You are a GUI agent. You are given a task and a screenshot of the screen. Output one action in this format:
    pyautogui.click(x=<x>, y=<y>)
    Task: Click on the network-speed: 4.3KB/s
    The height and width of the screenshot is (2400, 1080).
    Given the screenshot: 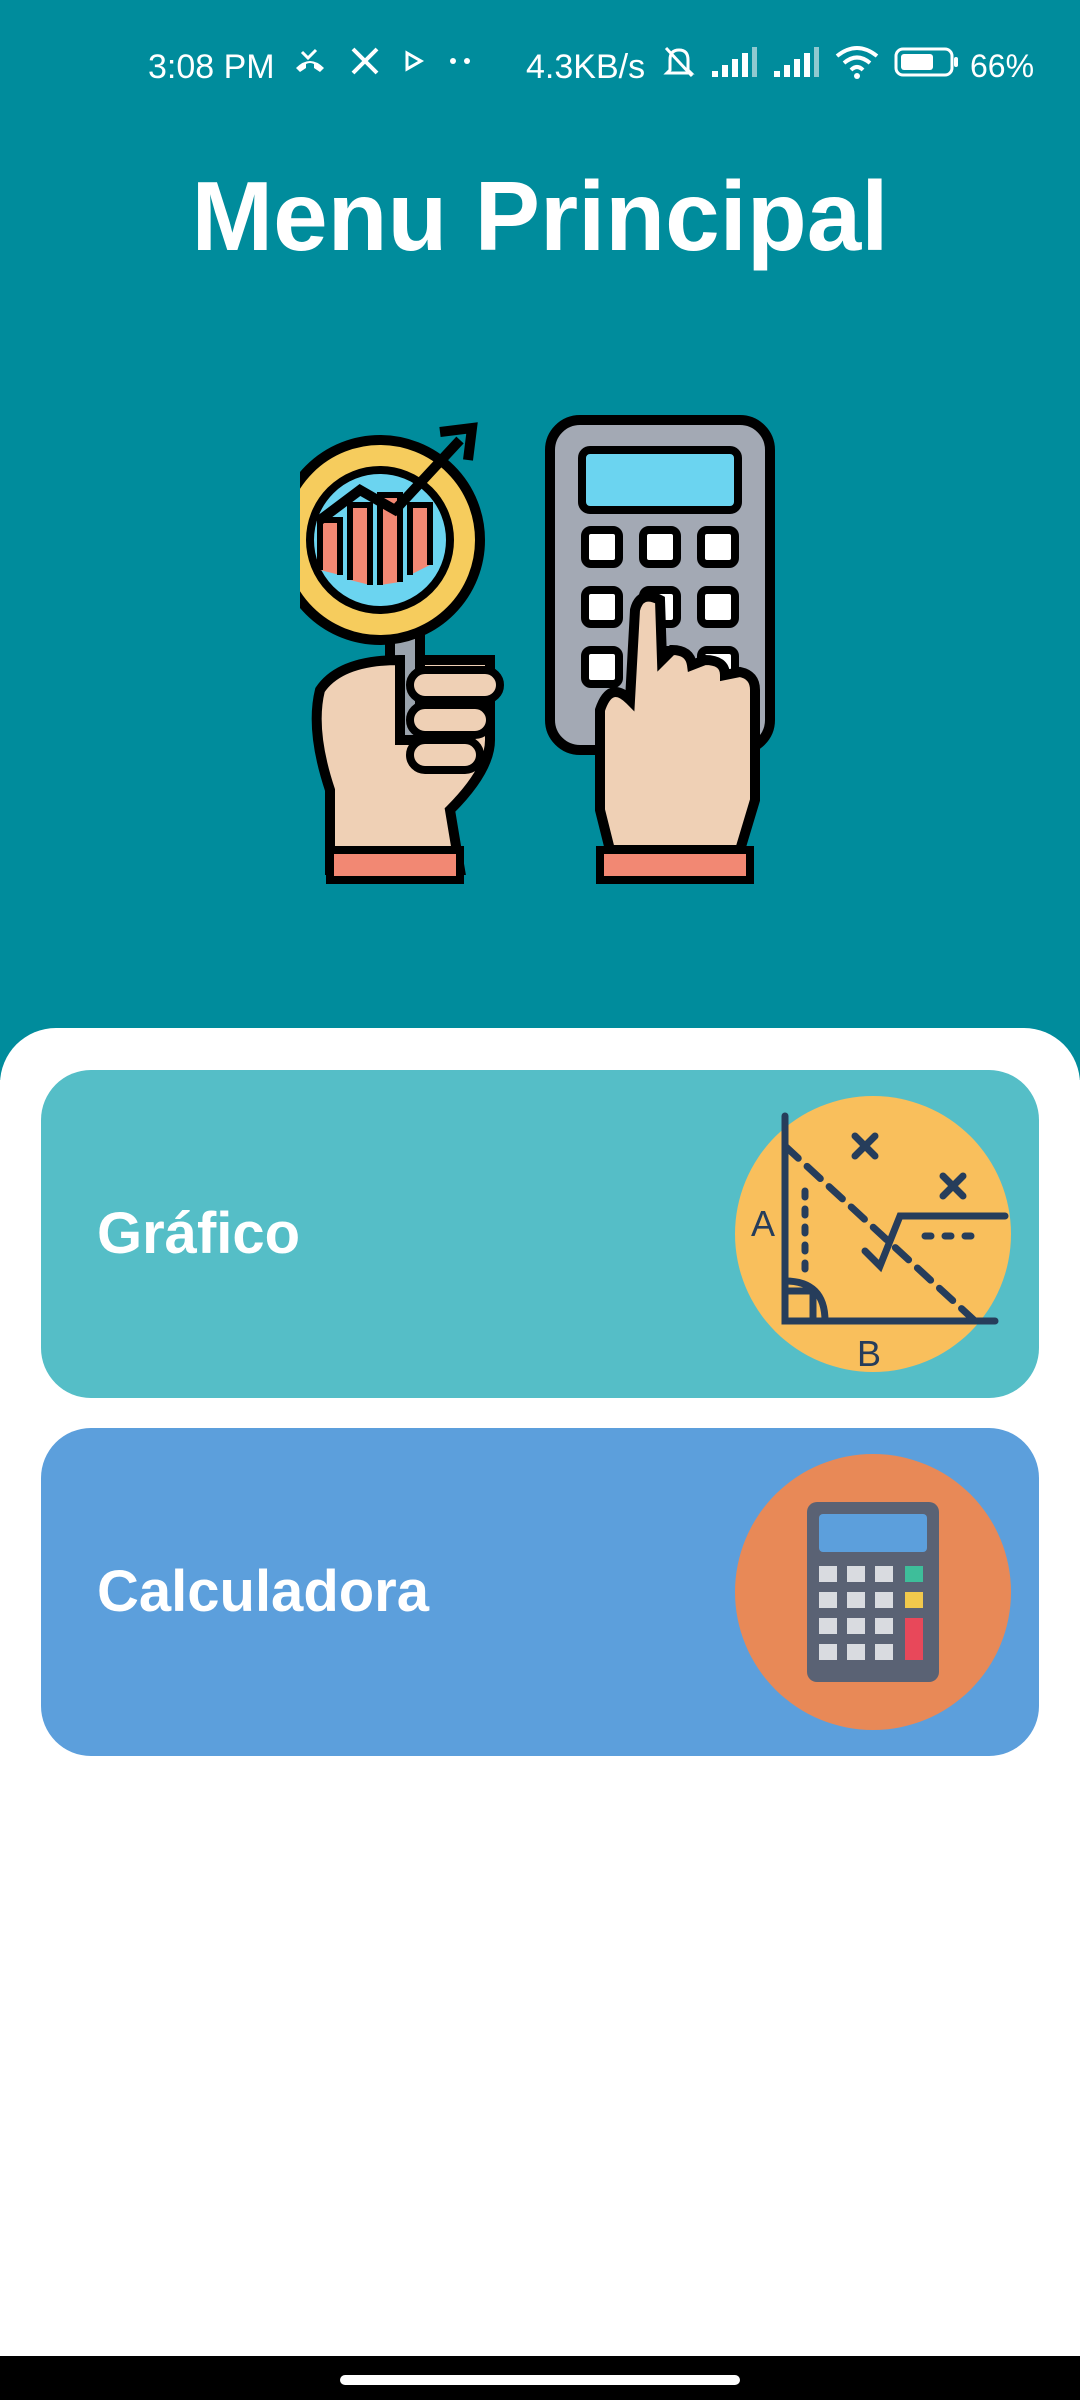 What is the action you would take?
    pyautogui.click(x=586, y=67)
    